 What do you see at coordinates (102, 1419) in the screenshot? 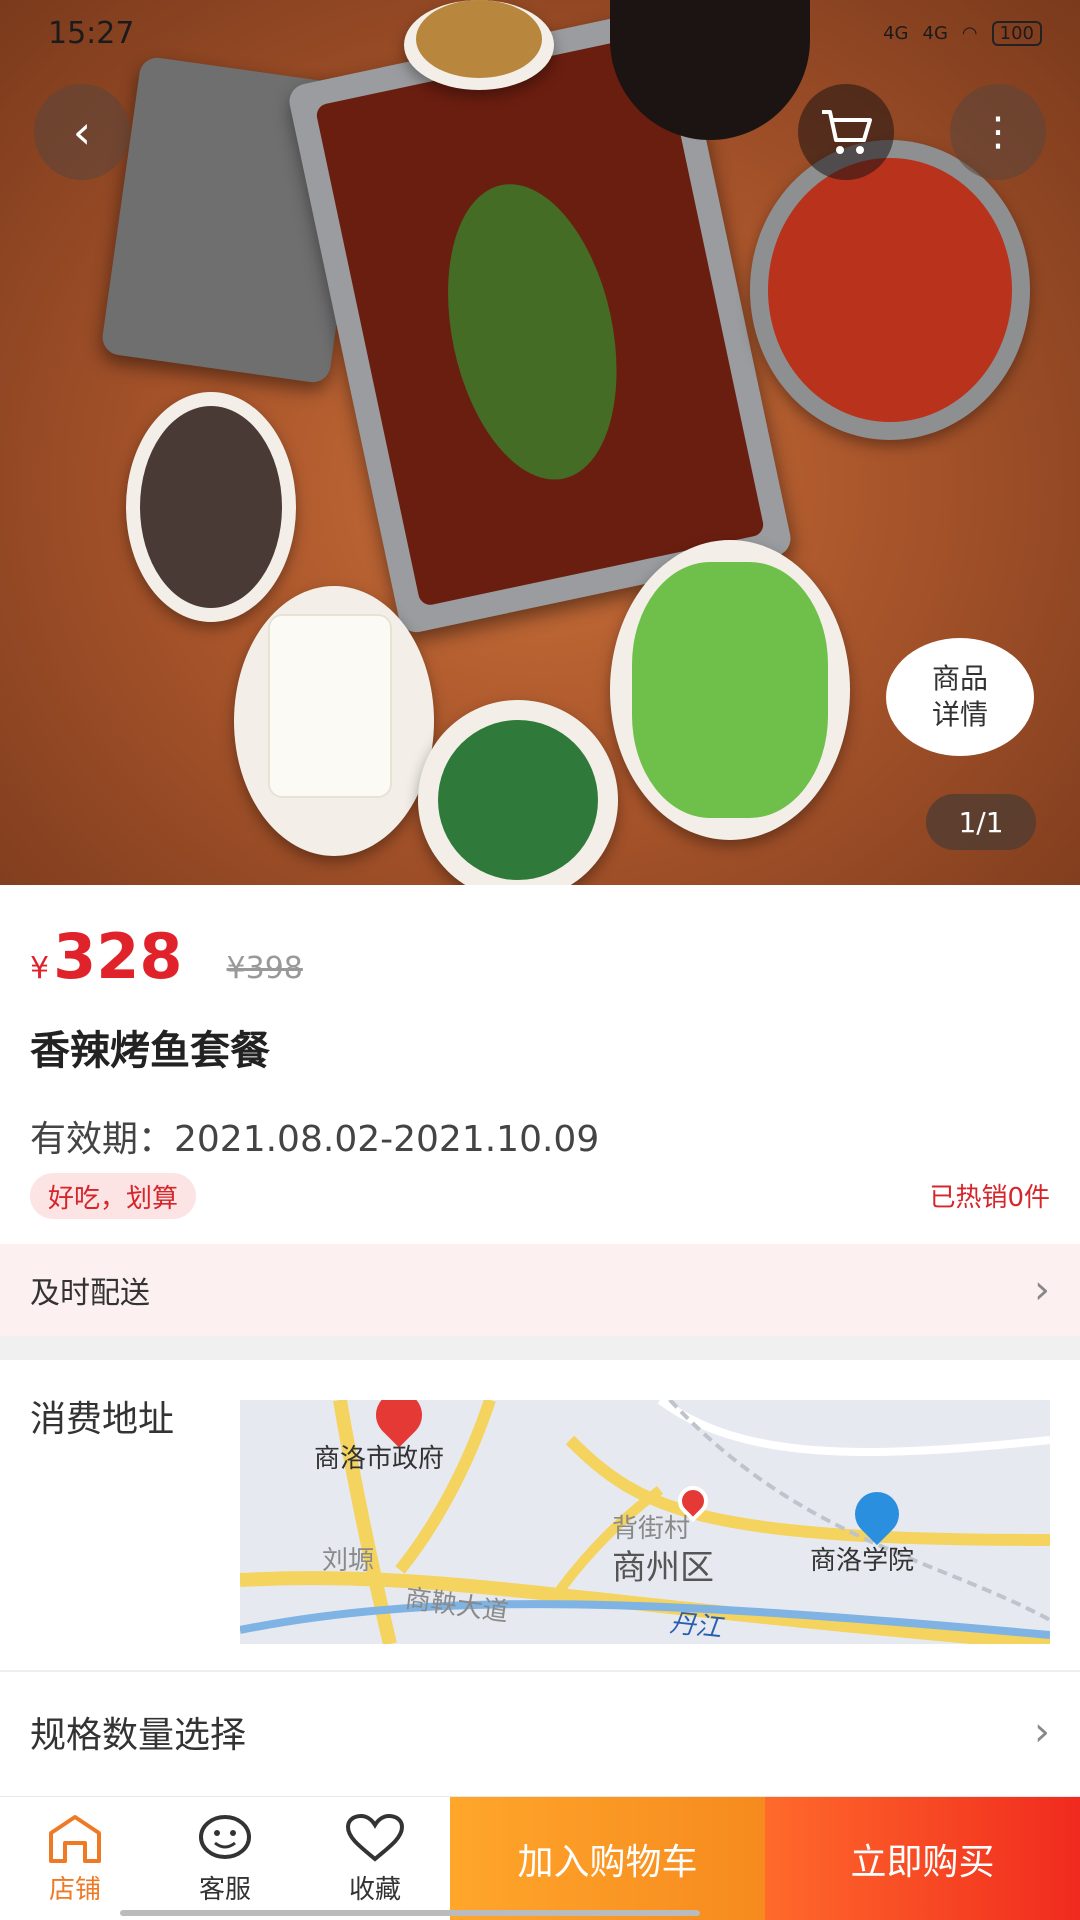
I see `address-label: 消费地址` at bounding box center [102, 1419].